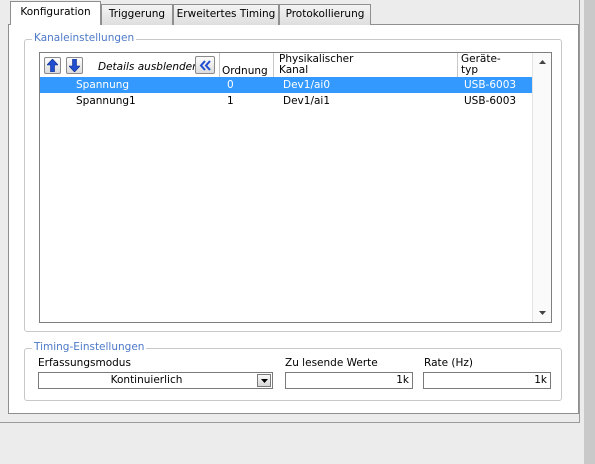 The height and width of the screenshot is (464, 595). I want to click on timing-settings-label: Timing-Einstellungen, so click(89, 347).